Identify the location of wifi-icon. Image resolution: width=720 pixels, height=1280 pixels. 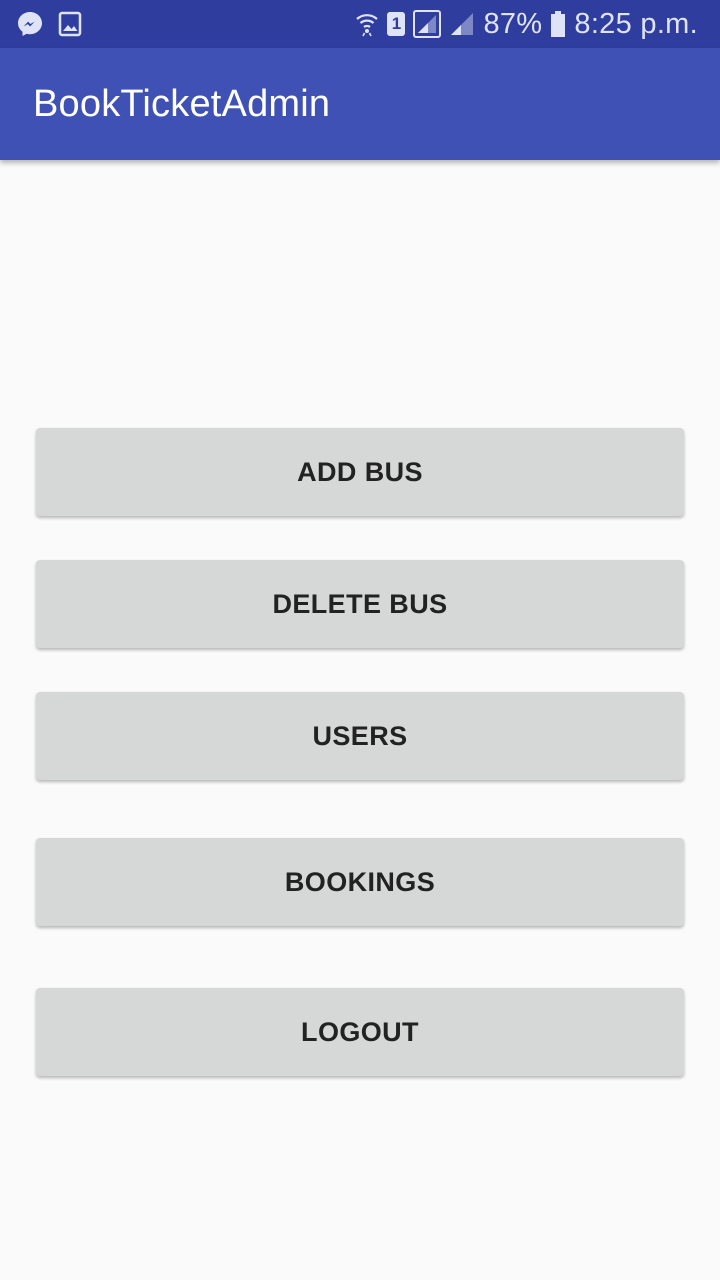
(367, 24).